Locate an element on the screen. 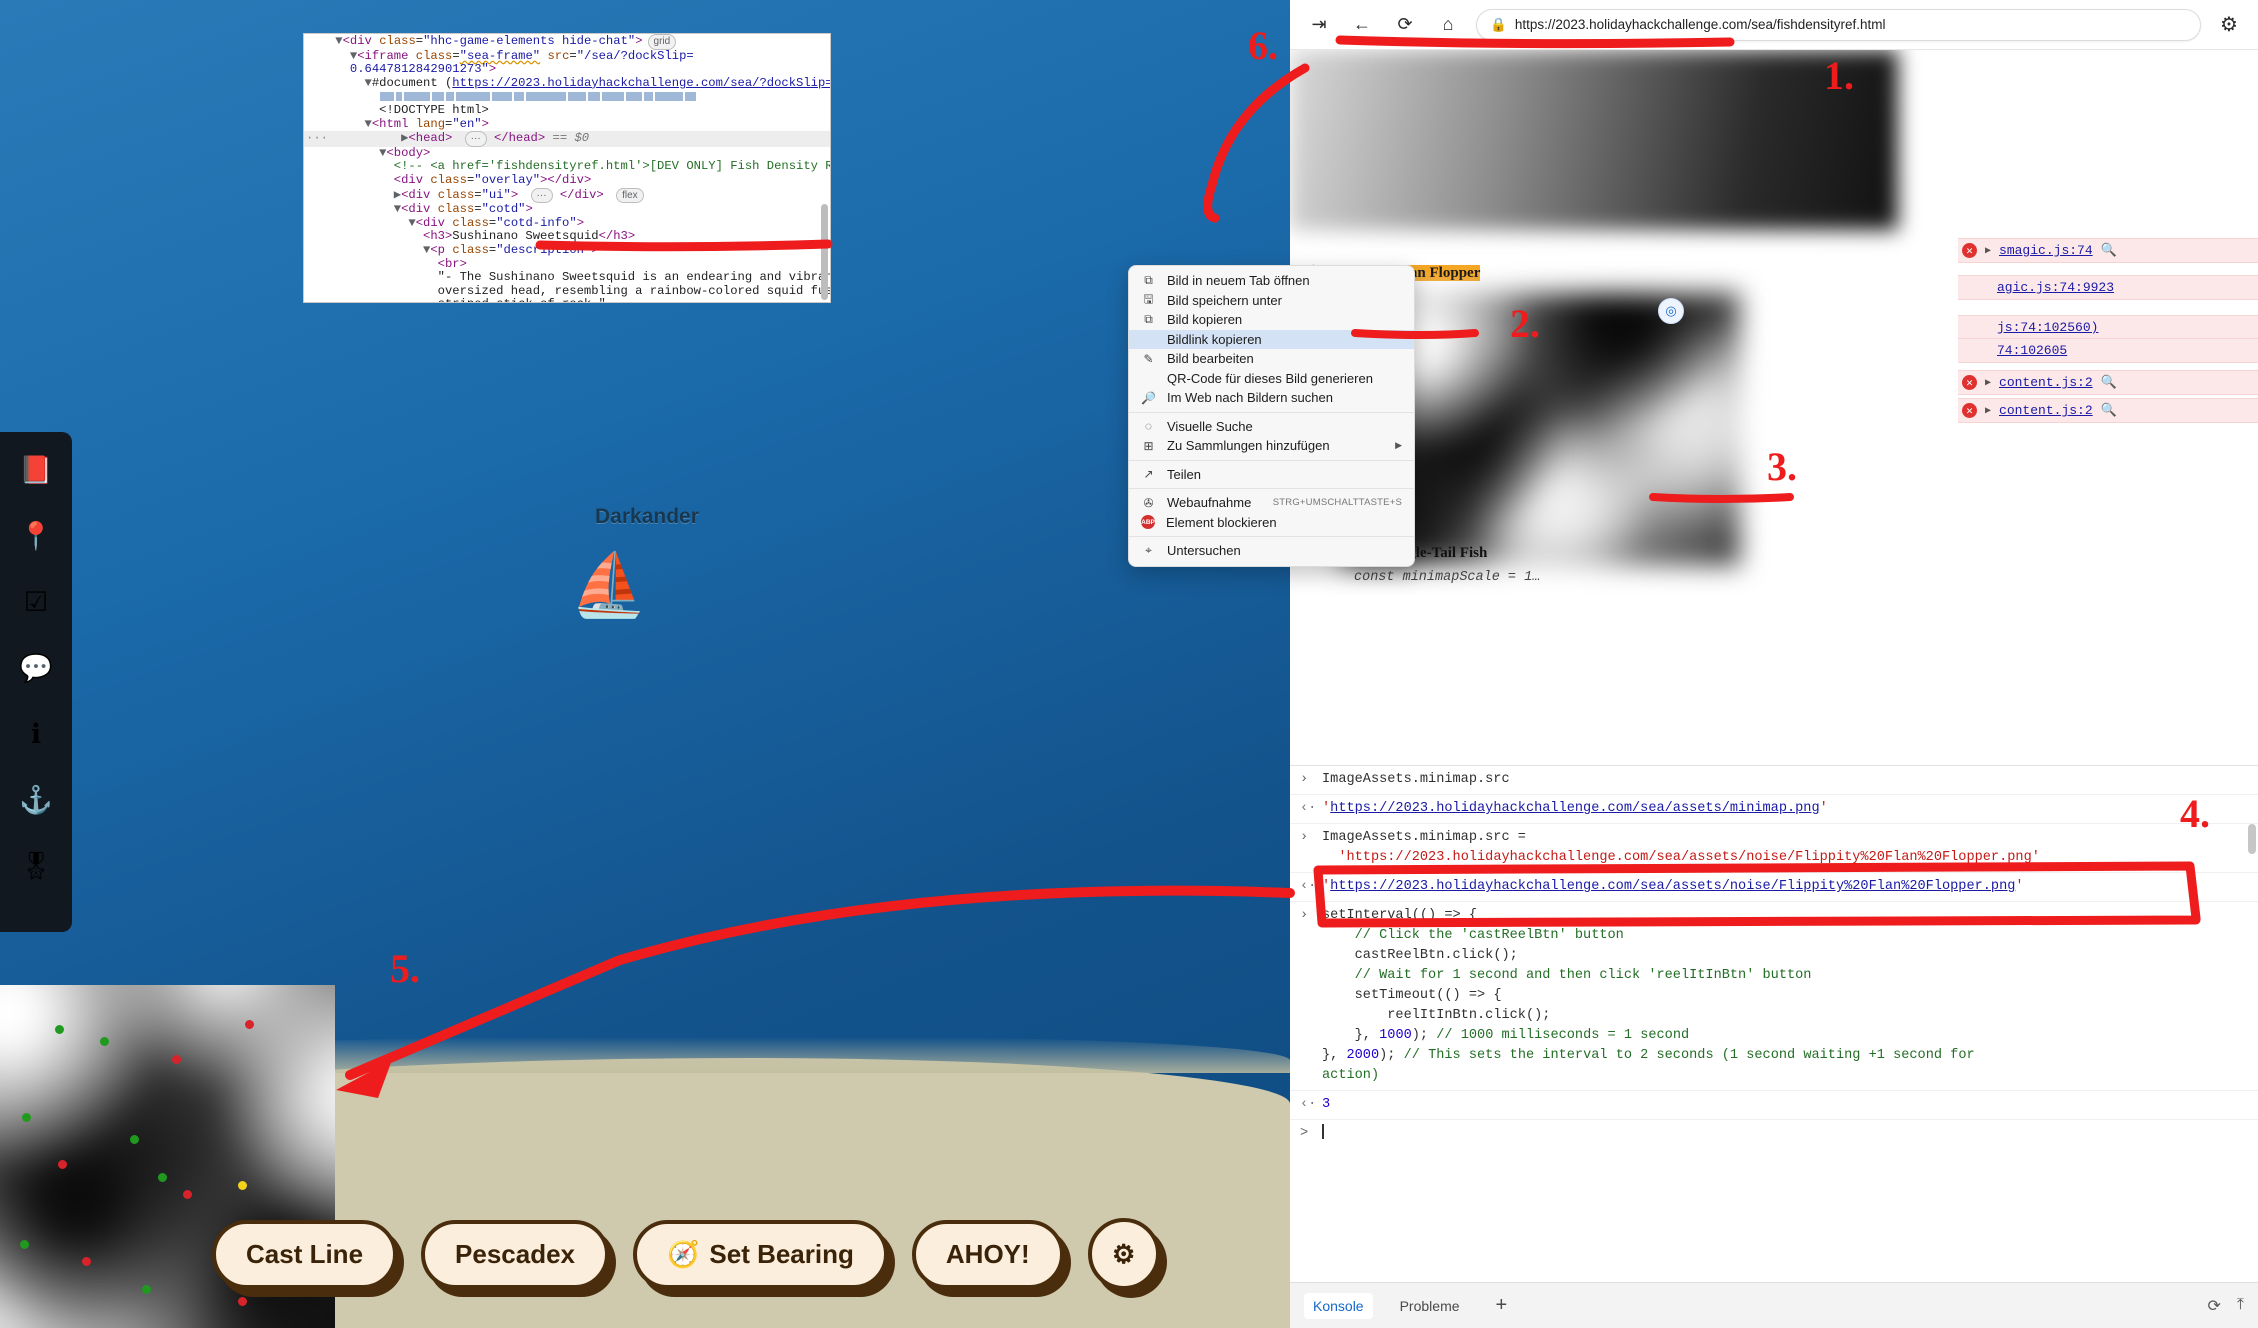  set-bearing-button: 🧭 Set Bearing is located at coordinates (760, 1254).